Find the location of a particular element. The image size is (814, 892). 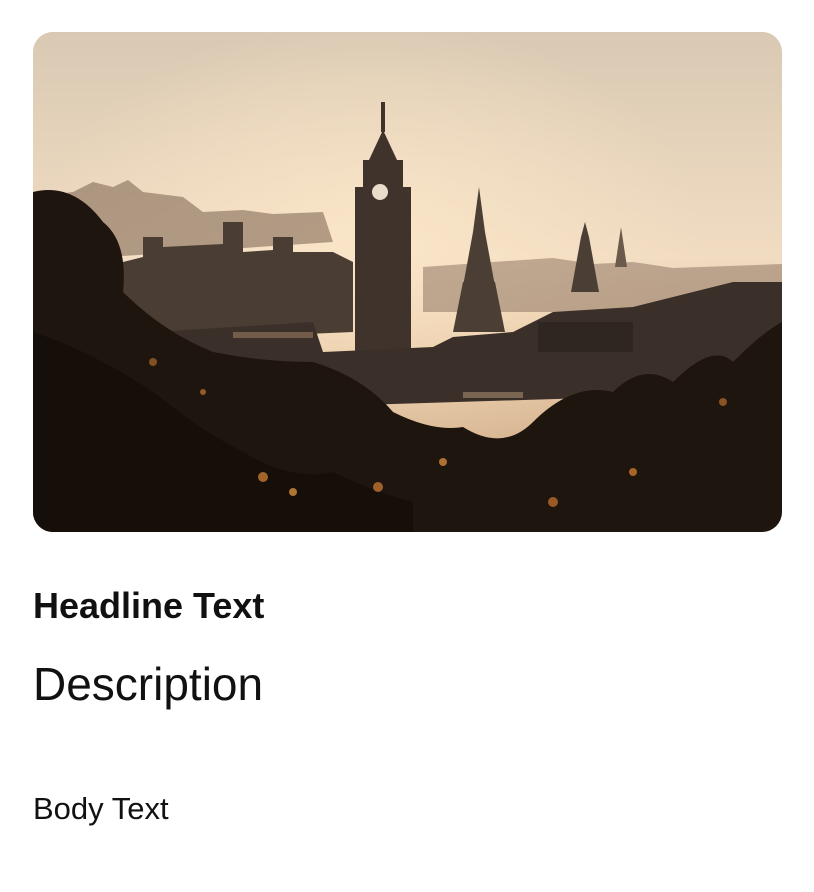

description-text: Description is located at coordinates (148, 684).